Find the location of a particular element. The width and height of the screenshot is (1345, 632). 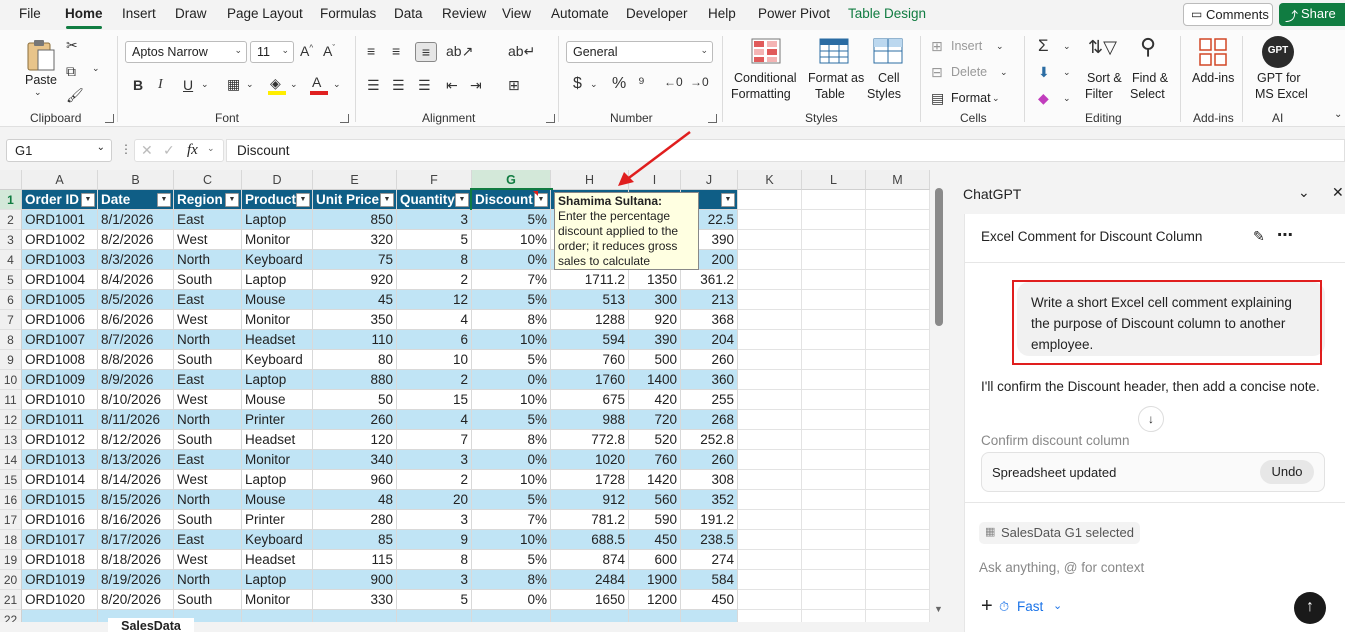

table-cell: 880 is located at coordinates (355, 380).